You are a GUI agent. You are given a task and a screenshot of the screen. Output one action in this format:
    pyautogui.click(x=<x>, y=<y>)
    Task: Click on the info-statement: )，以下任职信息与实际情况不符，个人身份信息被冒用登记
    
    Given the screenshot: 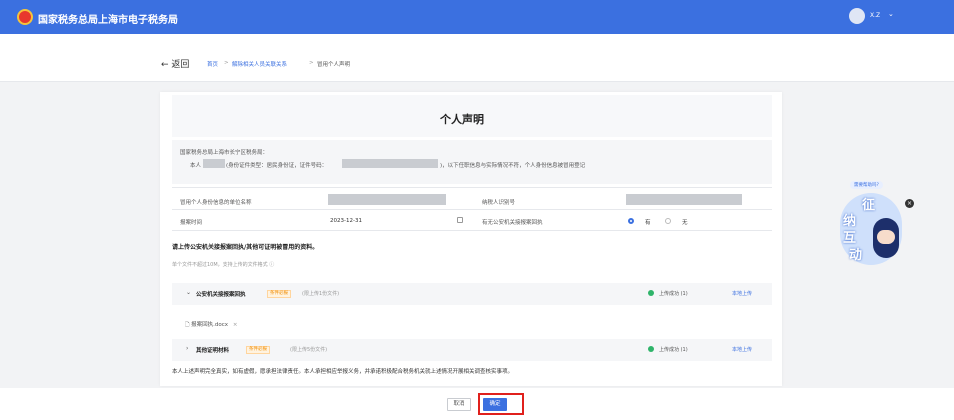 What is the action you would take?
    pyautogui.click(x=513, y=166)
    